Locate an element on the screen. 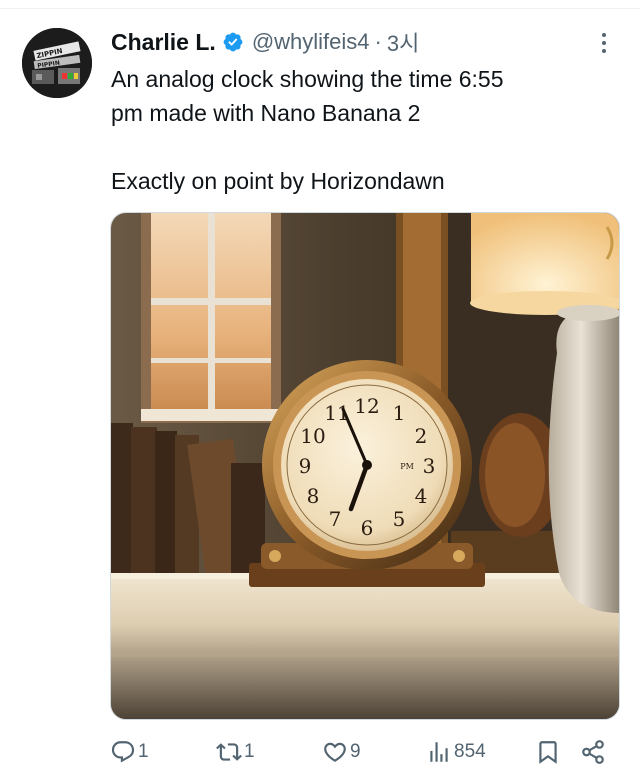 This screenshot has height=779, width=640. clock-numeral-4: 4 is located at coordinates (421, 496).